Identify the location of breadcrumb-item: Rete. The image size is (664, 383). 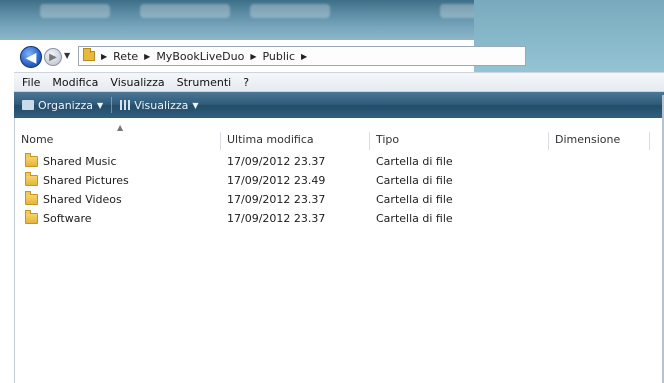
(125, 56).